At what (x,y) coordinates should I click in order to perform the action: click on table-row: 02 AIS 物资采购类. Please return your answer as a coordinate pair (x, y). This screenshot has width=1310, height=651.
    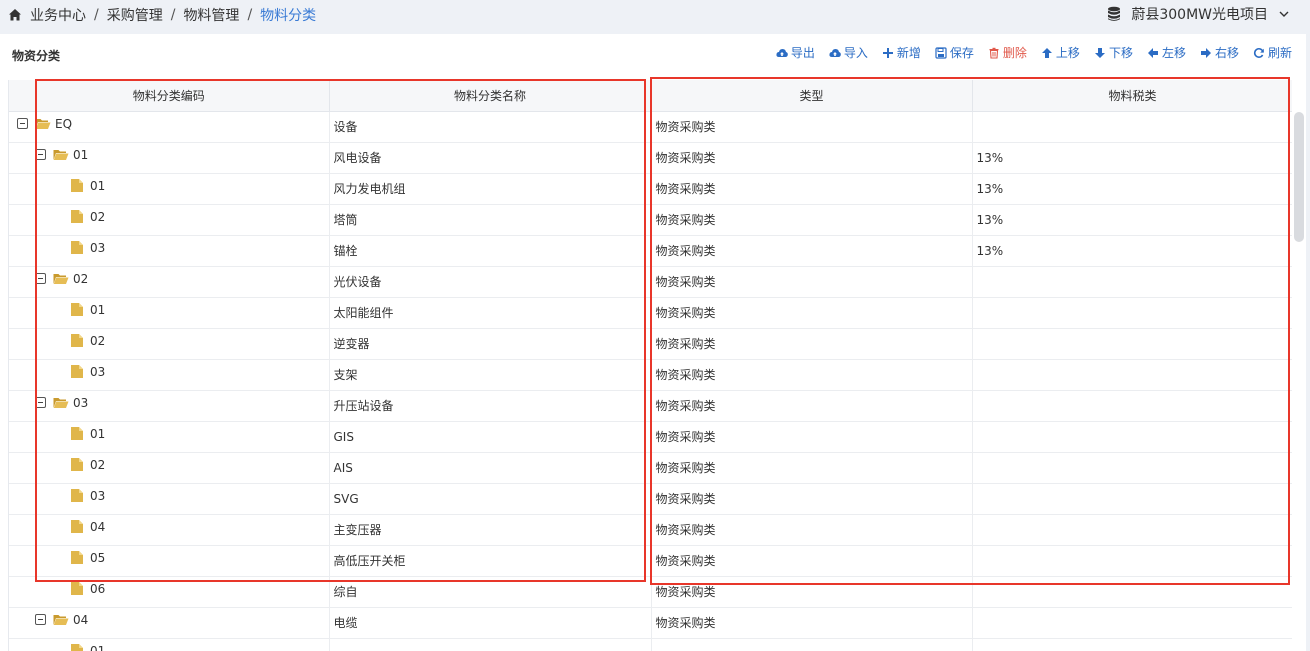
    Looking at the image, I should click on (650, 468).